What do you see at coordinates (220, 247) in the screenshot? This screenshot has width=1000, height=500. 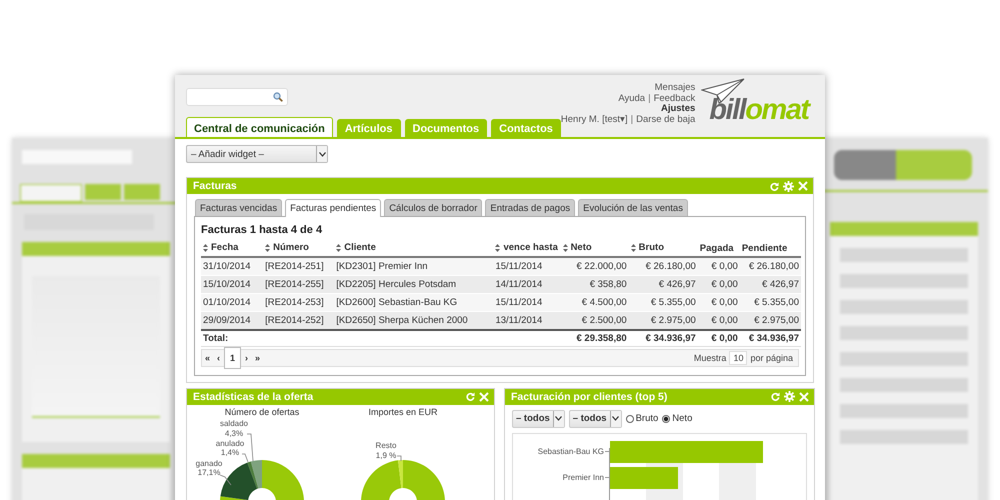 I see `column-header: Fecha` at bounding box center [220, 247].